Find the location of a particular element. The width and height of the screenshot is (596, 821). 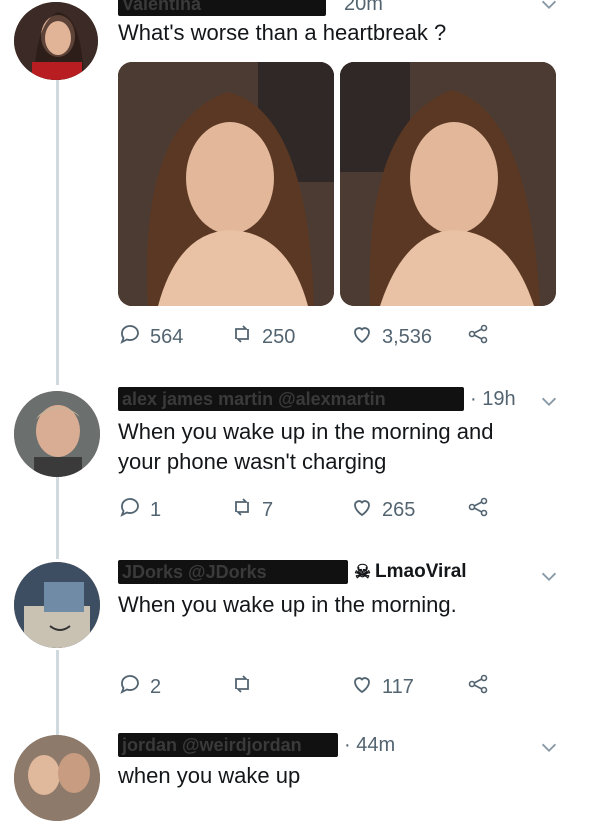

reply-count: 2 is located at coordinates (156, 686).